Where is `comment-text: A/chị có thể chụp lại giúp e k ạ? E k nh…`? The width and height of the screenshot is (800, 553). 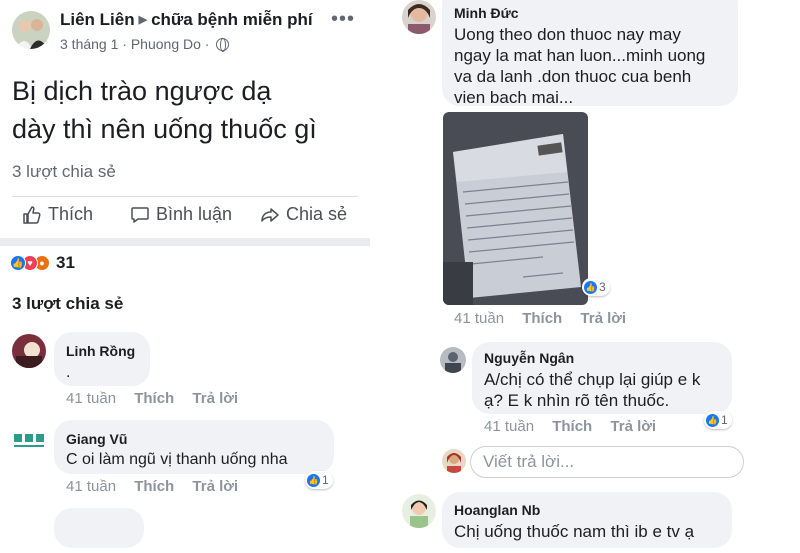
comment-text: A/chị có thể chụp lại giúp e k ạ? E k nh… is located at coordinates (592, 390).